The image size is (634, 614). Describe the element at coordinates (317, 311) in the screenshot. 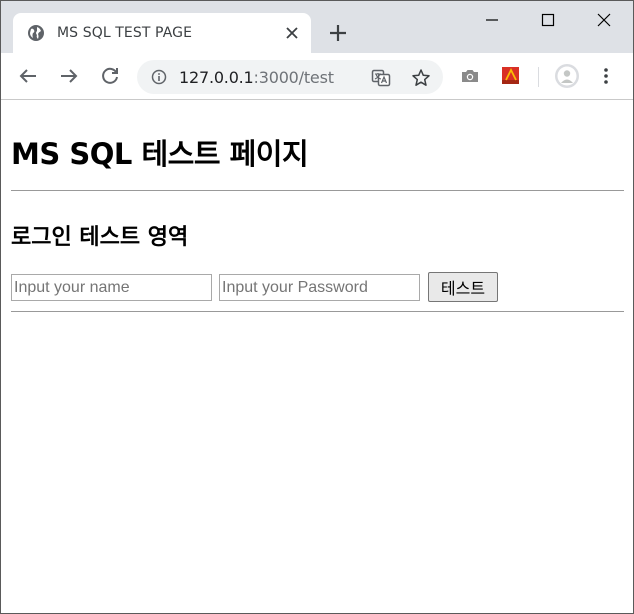

I see `divider-bottom` at that location.